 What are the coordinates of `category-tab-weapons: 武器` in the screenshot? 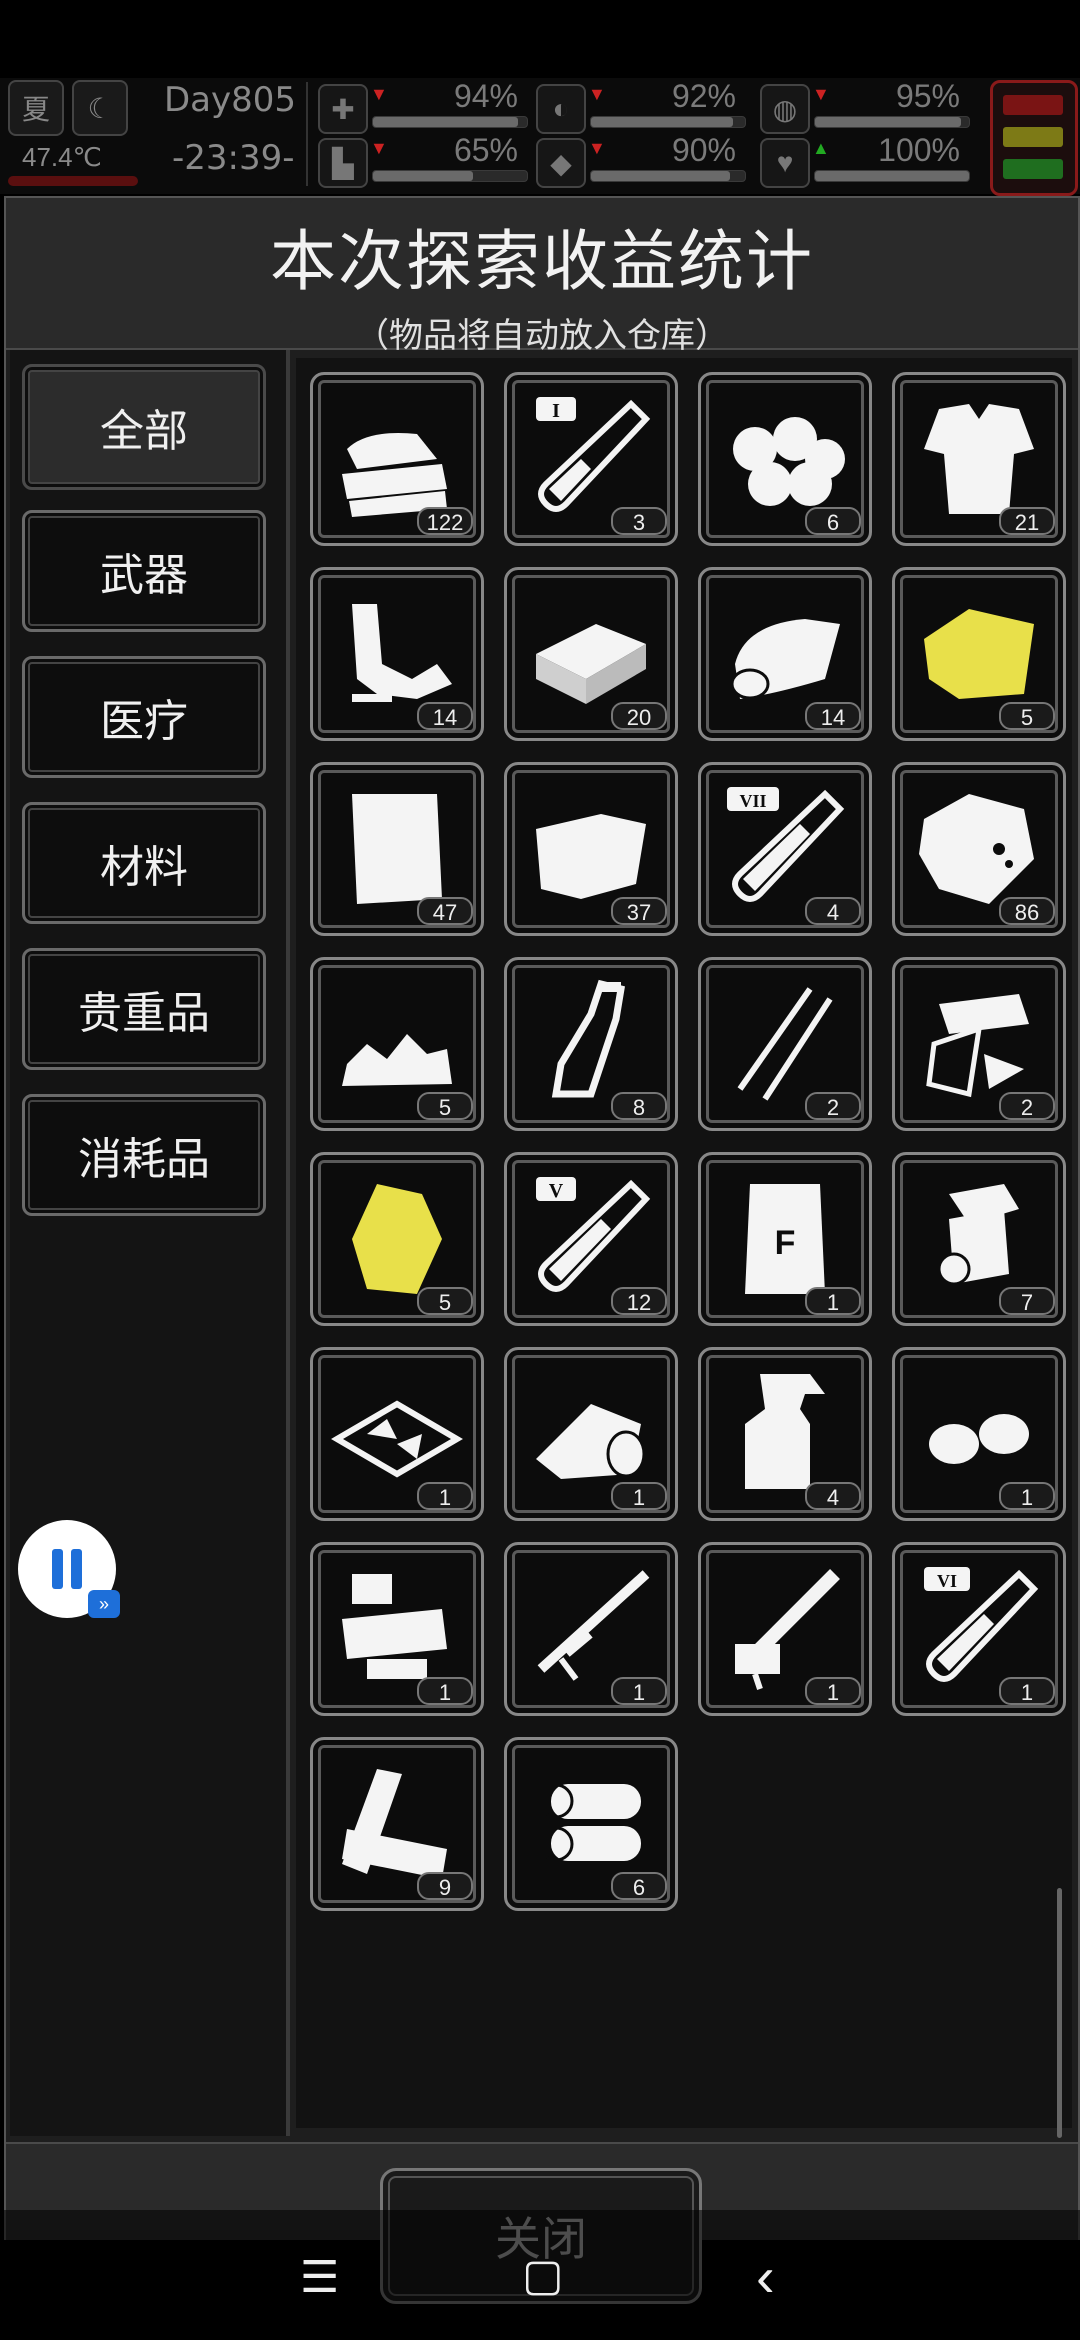 It's located at (144, 571).